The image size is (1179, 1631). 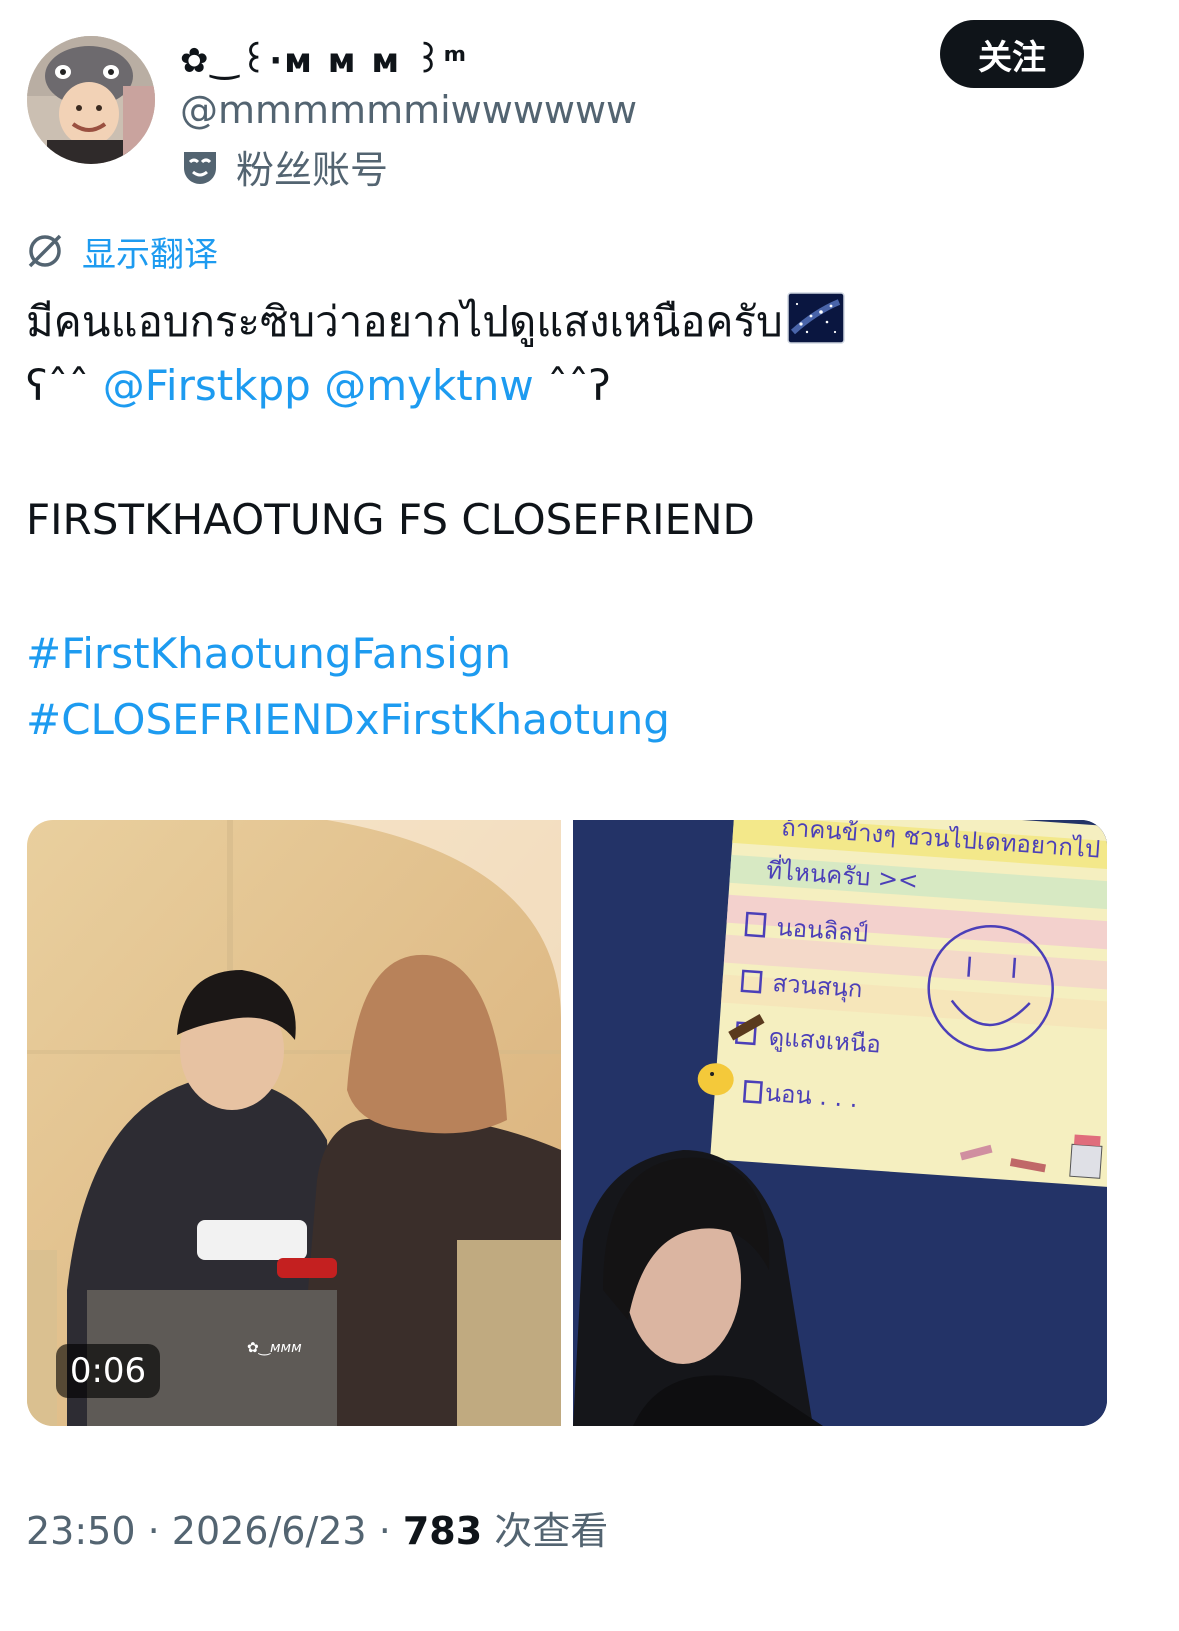 I want to click on tweet-header: ✿‿꒰·ᴍ ᴍ ᴍ ꒱ᵐ @mmmmmmiwwwwww 粉丝账号 关注, so click(x=589, y=100).